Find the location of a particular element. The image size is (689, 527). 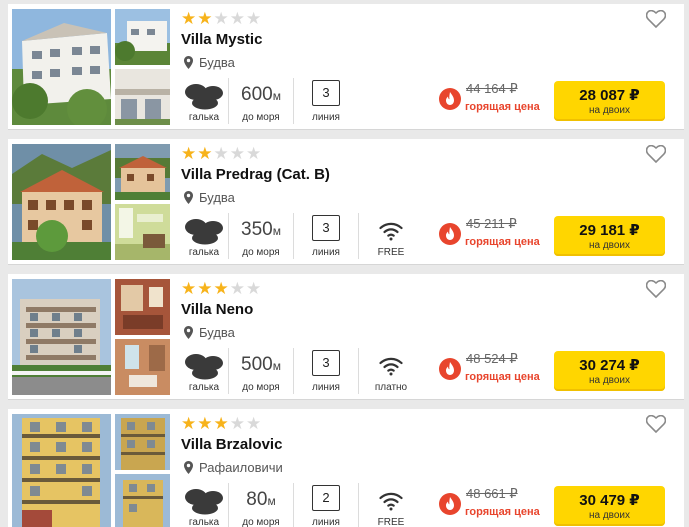

hotel-location: Рафаиловичи is located at coordinates (233, 467).